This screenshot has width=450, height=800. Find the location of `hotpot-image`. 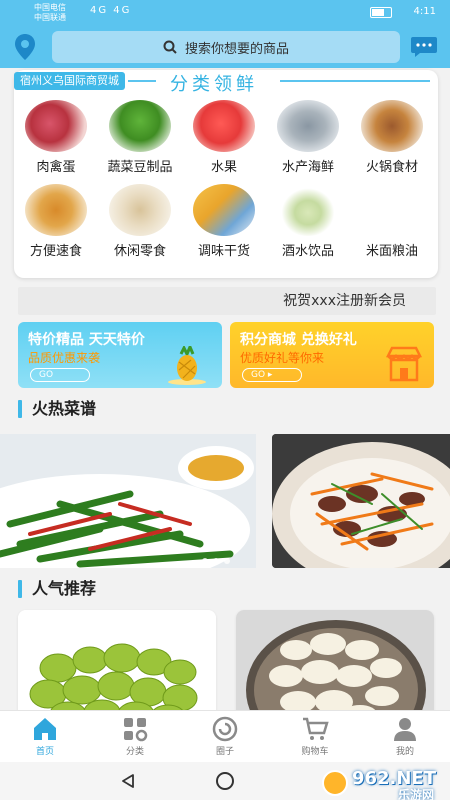

hotpot-image is located at coordinates (392, 126).